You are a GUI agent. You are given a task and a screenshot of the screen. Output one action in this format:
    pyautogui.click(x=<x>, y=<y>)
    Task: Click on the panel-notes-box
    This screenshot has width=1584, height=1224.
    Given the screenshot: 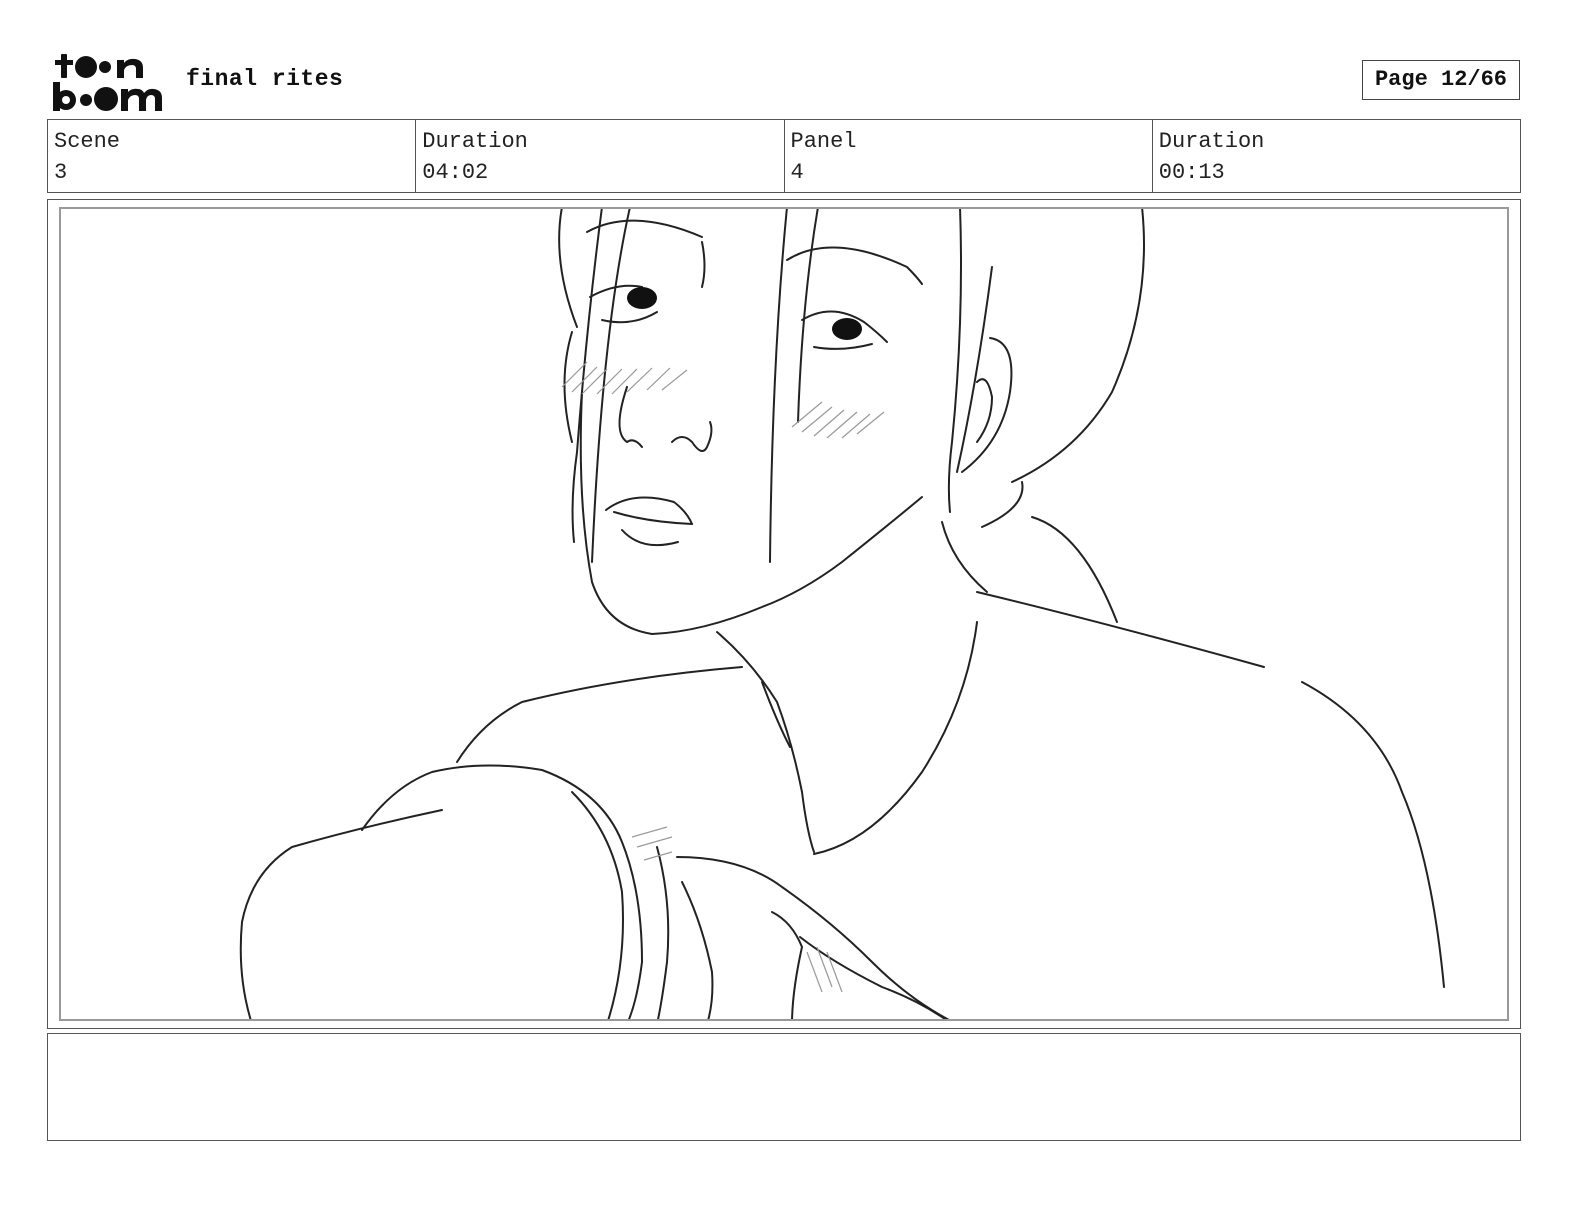 What is the action you would take?
    pyautogui.click(x=784, y=1087)
    